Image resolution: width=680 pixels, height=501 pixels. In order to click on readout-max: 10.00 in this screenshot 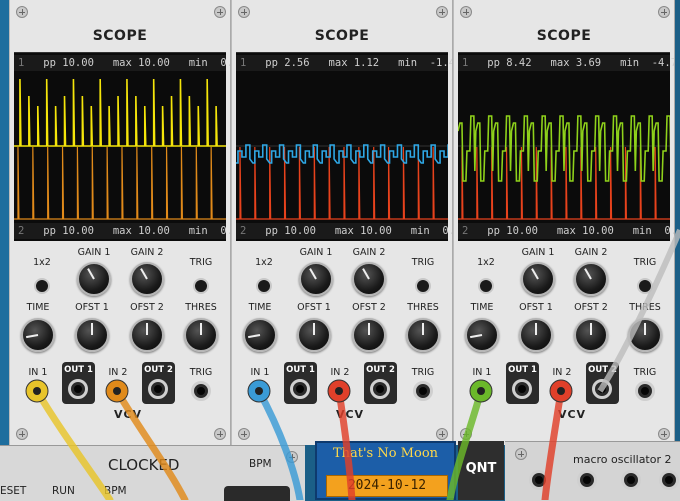, I will do `click(154, 63)`.